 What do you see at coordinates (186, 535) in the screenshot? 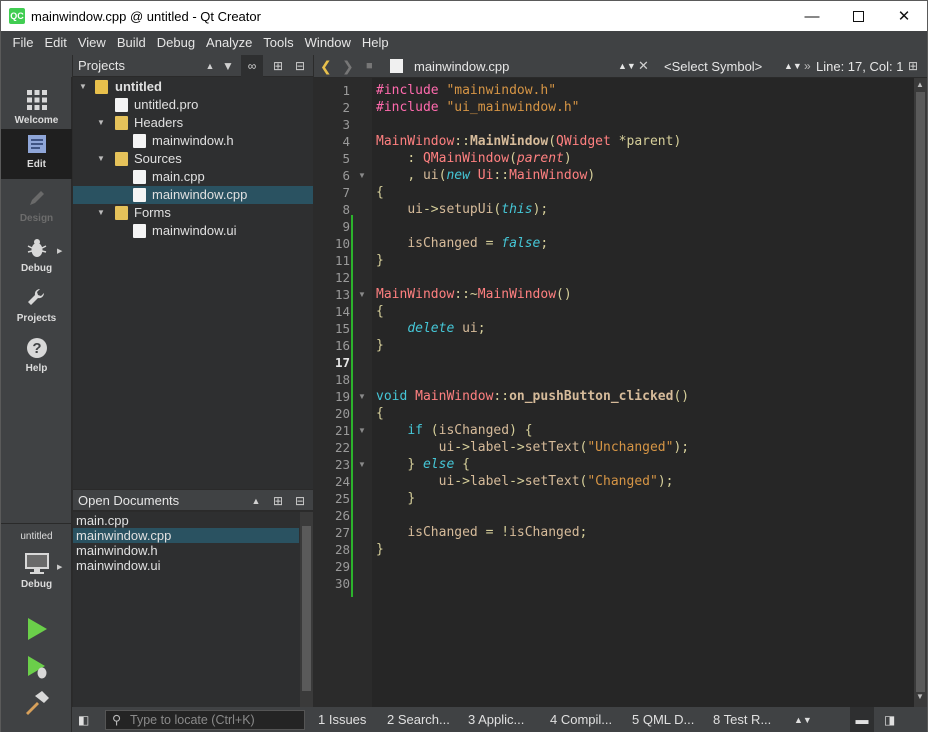
I see `open-document-item-selected: mainwindow.cpp` at bounding box center [186, 535].